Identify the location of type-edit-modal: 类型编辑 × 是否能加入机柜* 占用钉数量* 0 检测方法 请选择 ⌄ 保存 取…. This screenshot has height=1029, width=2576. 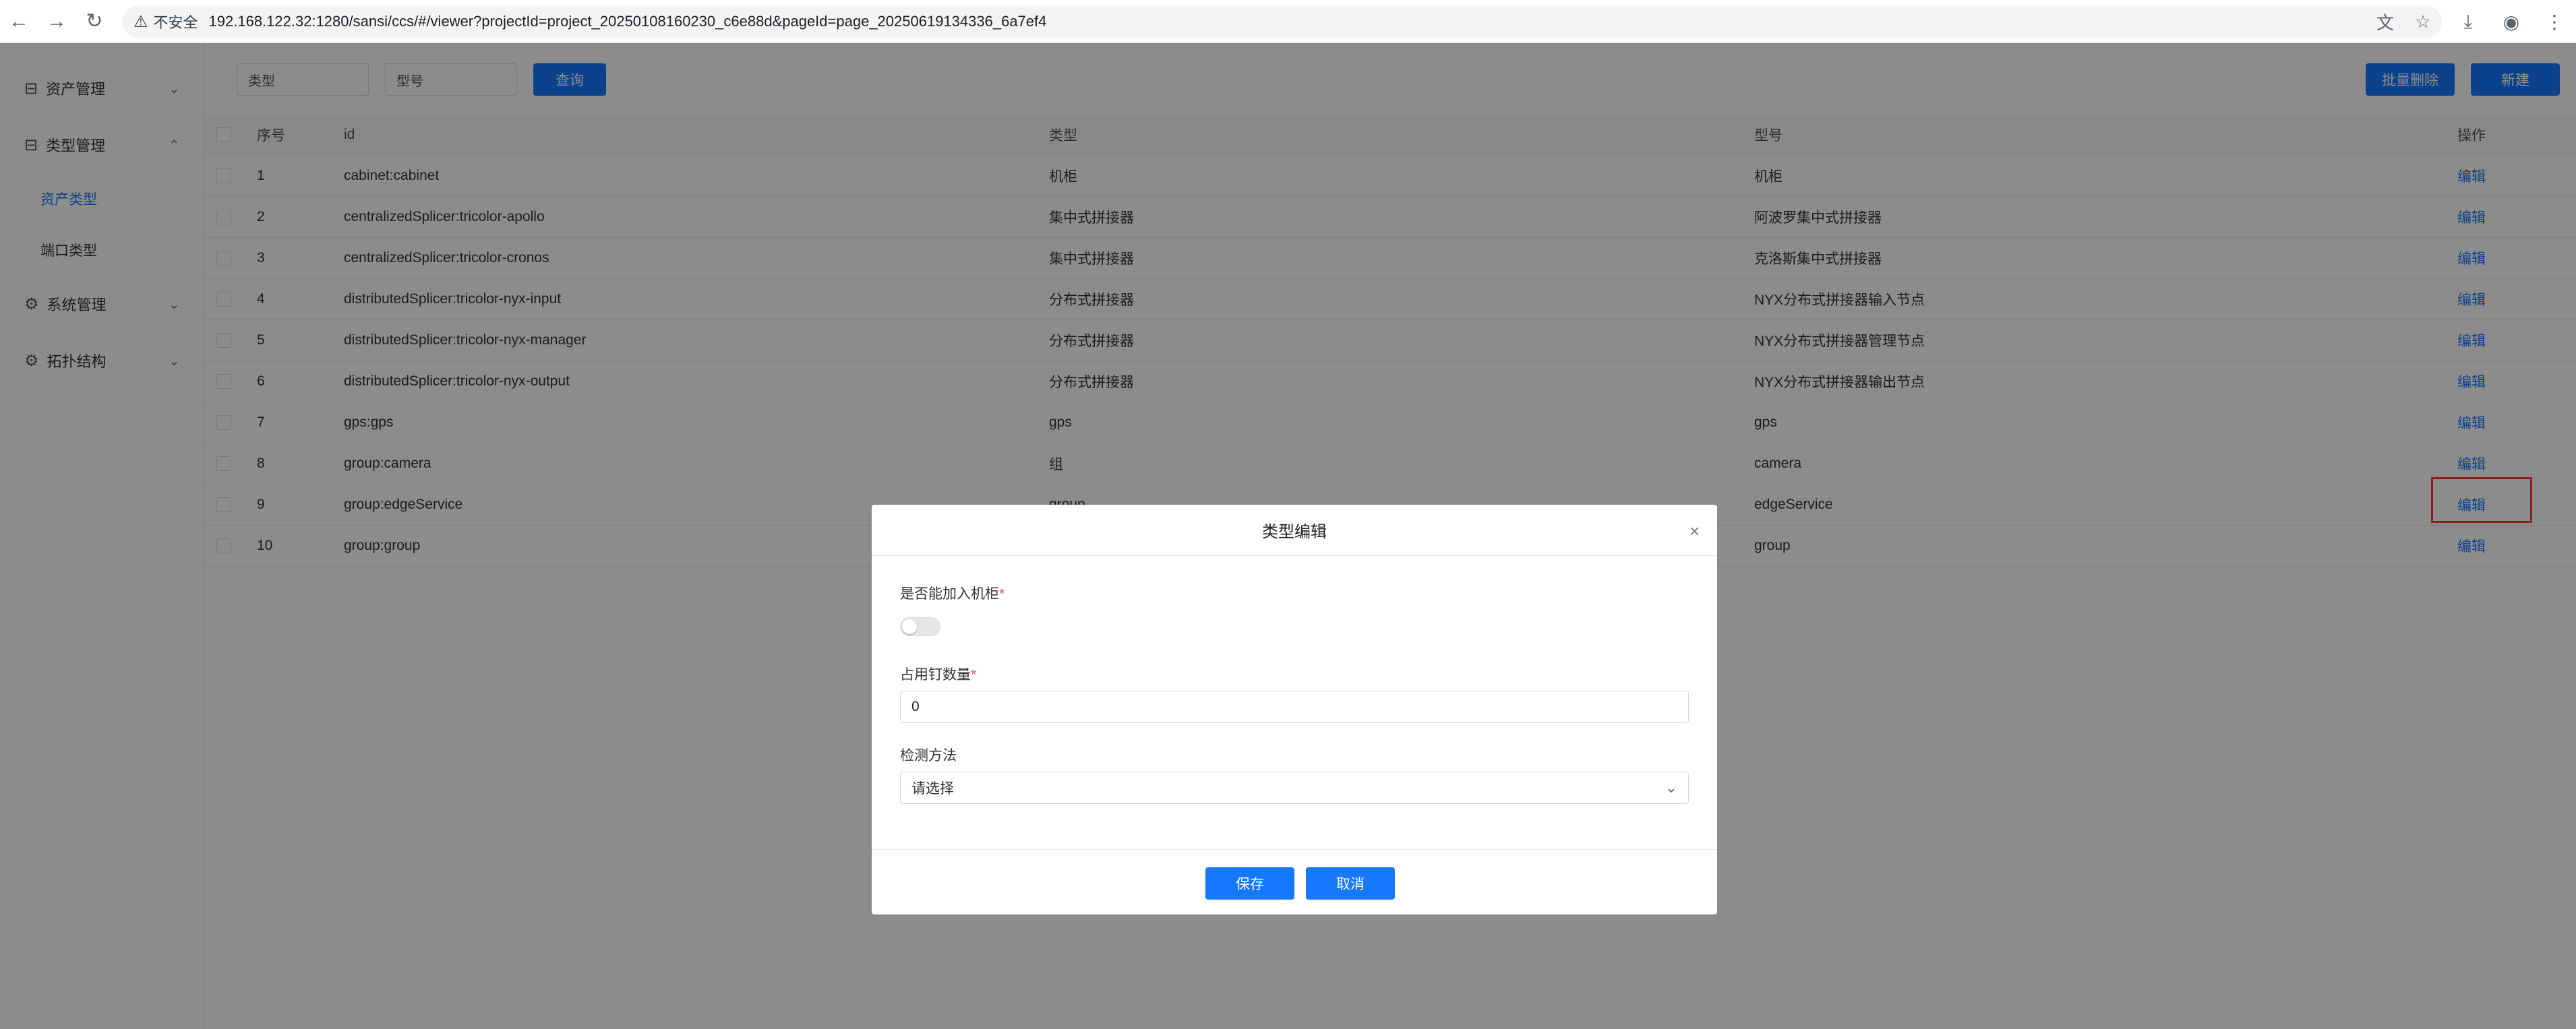
(1294, 709).